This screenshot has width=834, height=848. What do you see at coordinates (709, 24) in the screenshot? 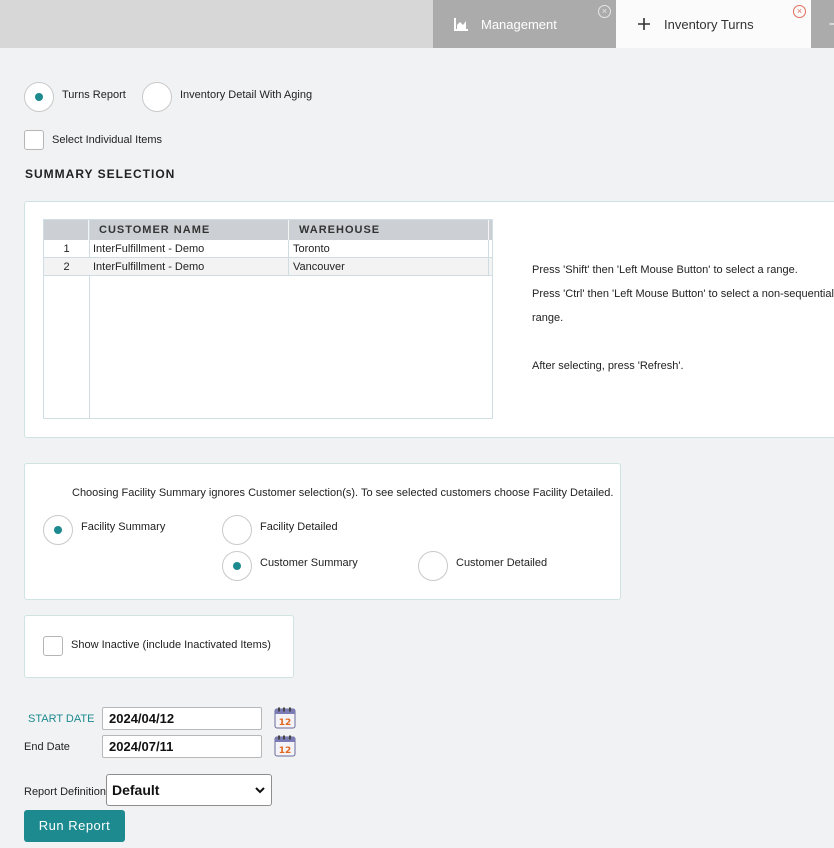
I see `tab-inventory-turns-label: Inventory Turns` at bounding box center [709, 24].